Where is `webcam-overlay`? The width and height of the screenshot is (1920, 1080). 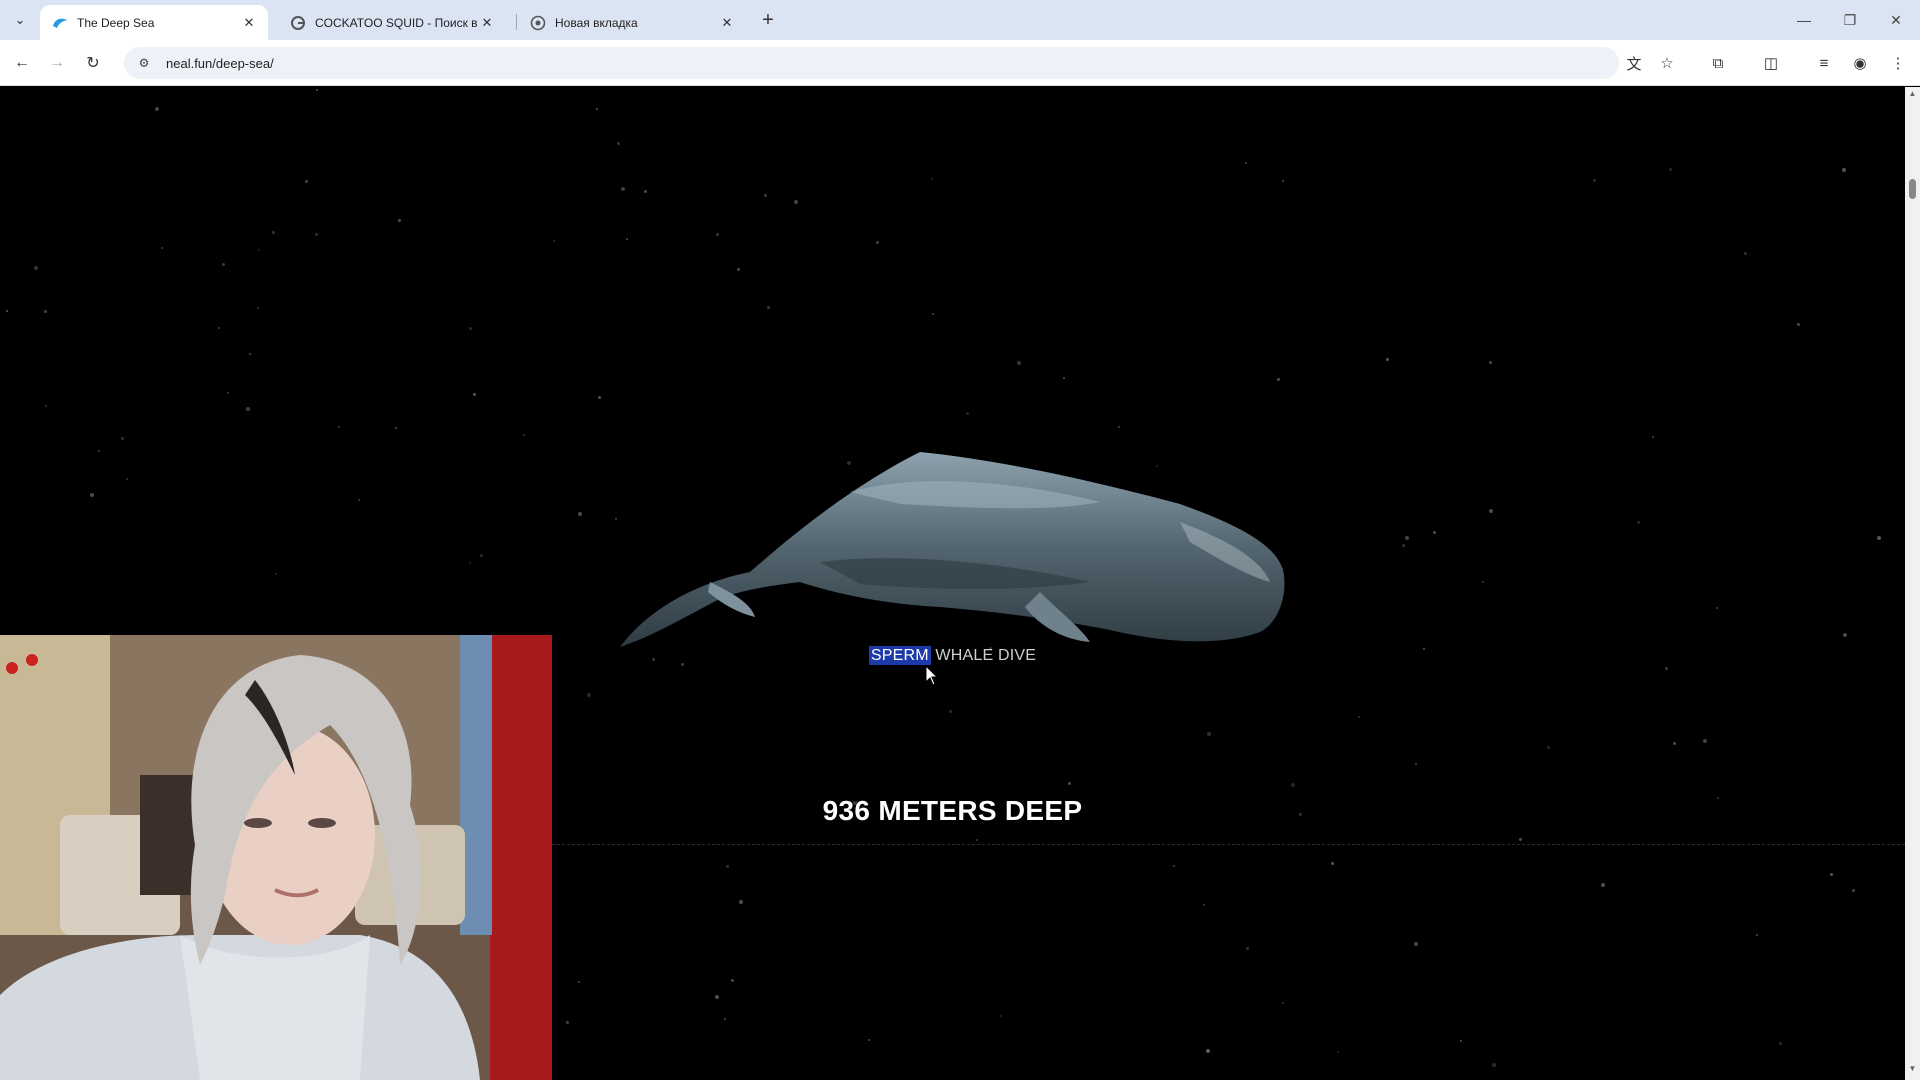 webcam-overlay is located at coordinates (276, 857).